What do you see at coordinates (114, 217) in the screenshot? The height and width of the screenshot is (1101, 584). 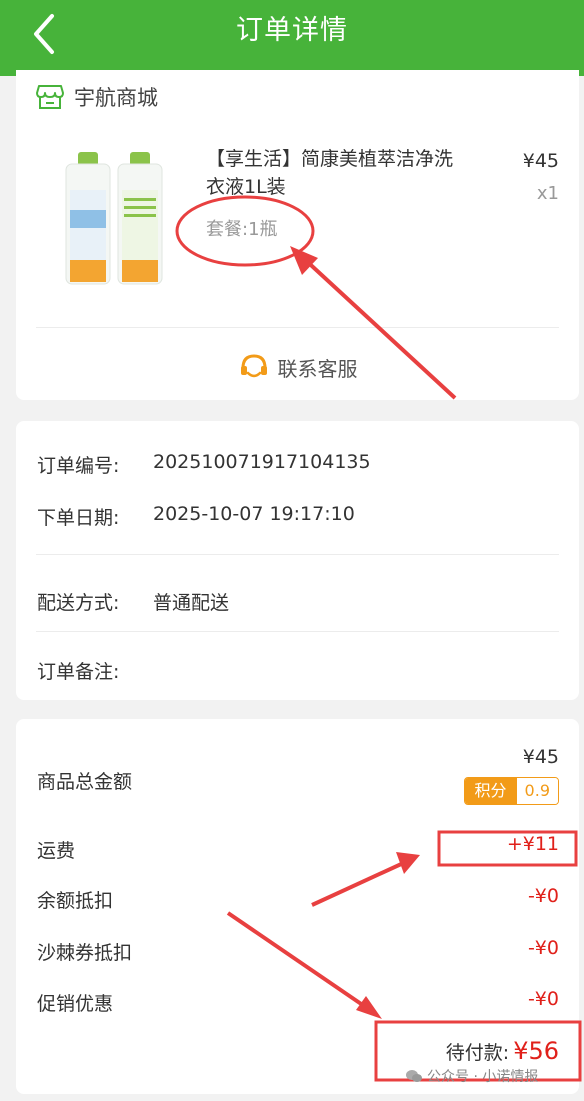 I see `product-image` at bounding box center [114, 217].